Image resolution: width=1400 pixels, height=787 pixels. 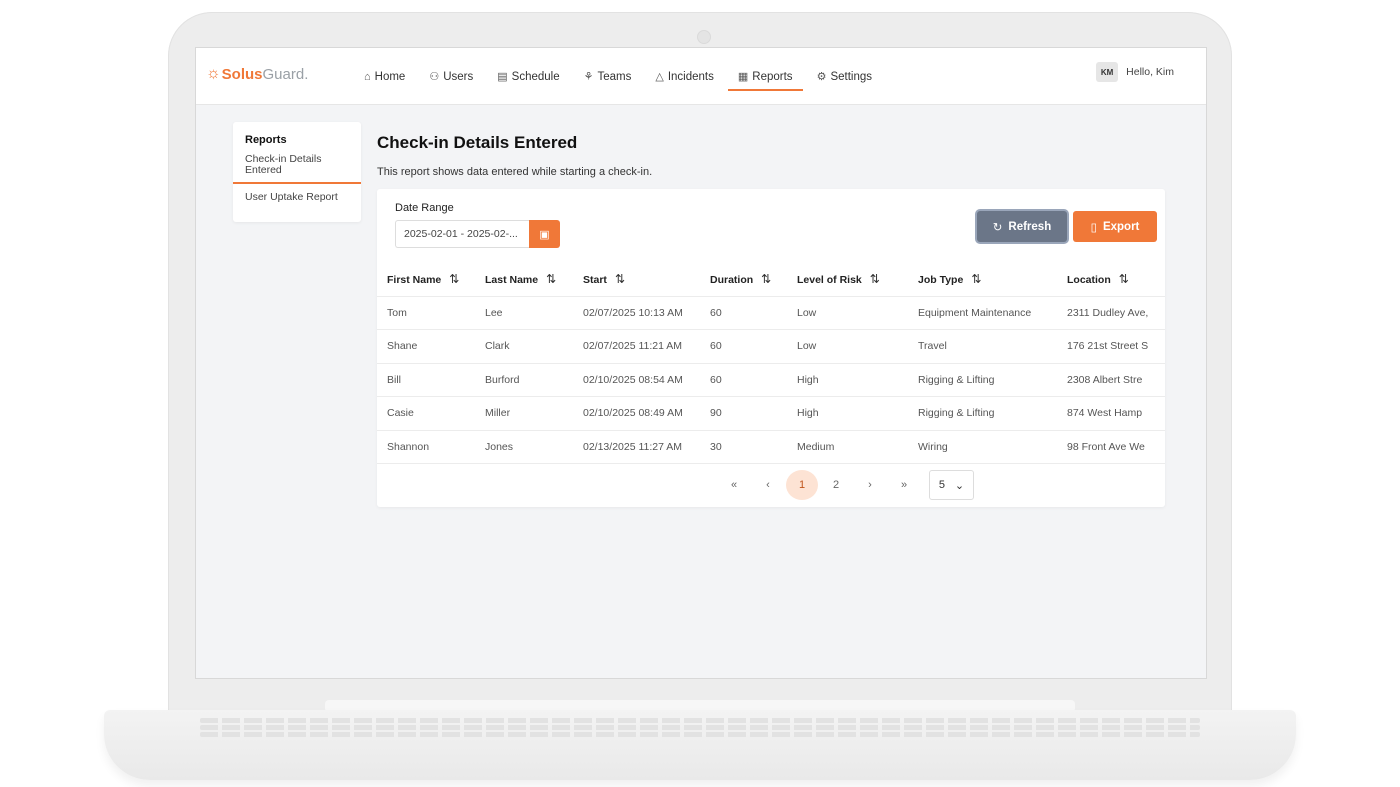 I want to click on cell-duration: 30, so click(x=743, y=447).